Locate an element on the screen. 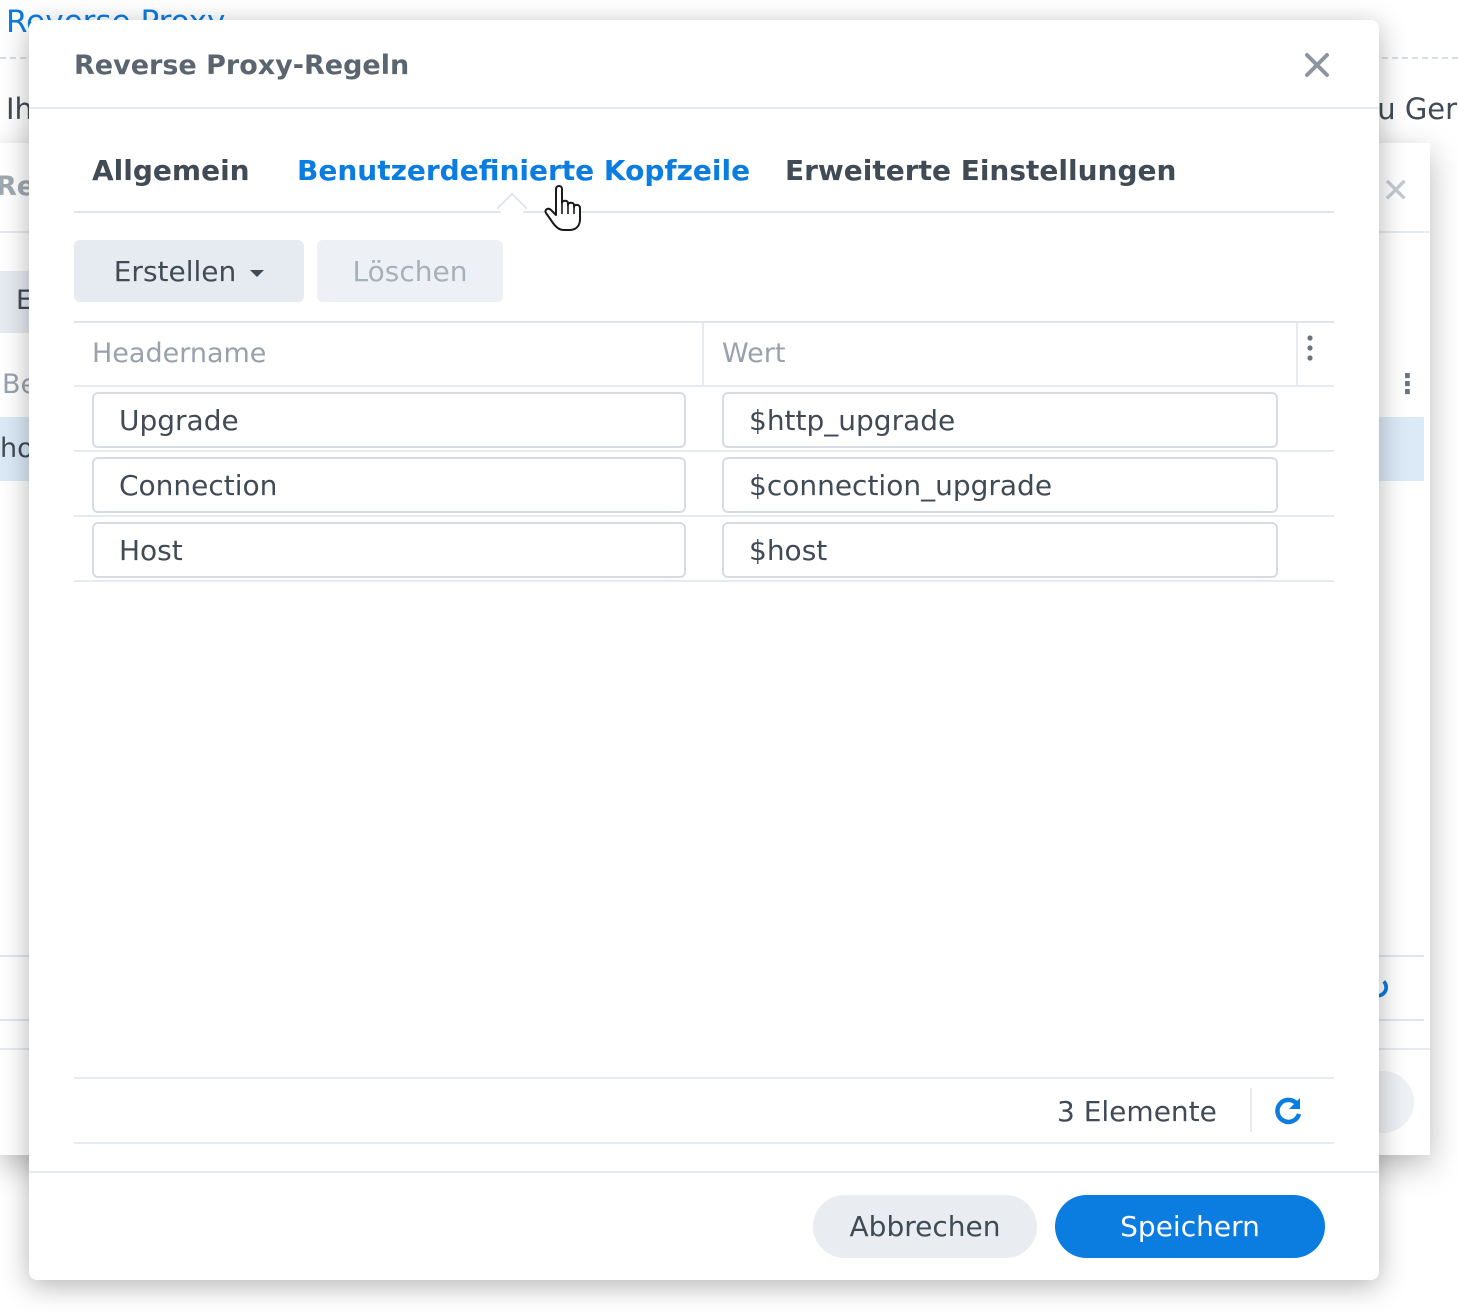 Image resolution: width=1458 pixels, height=1312 pixels. row-divider is located at coordinates (704, 581).